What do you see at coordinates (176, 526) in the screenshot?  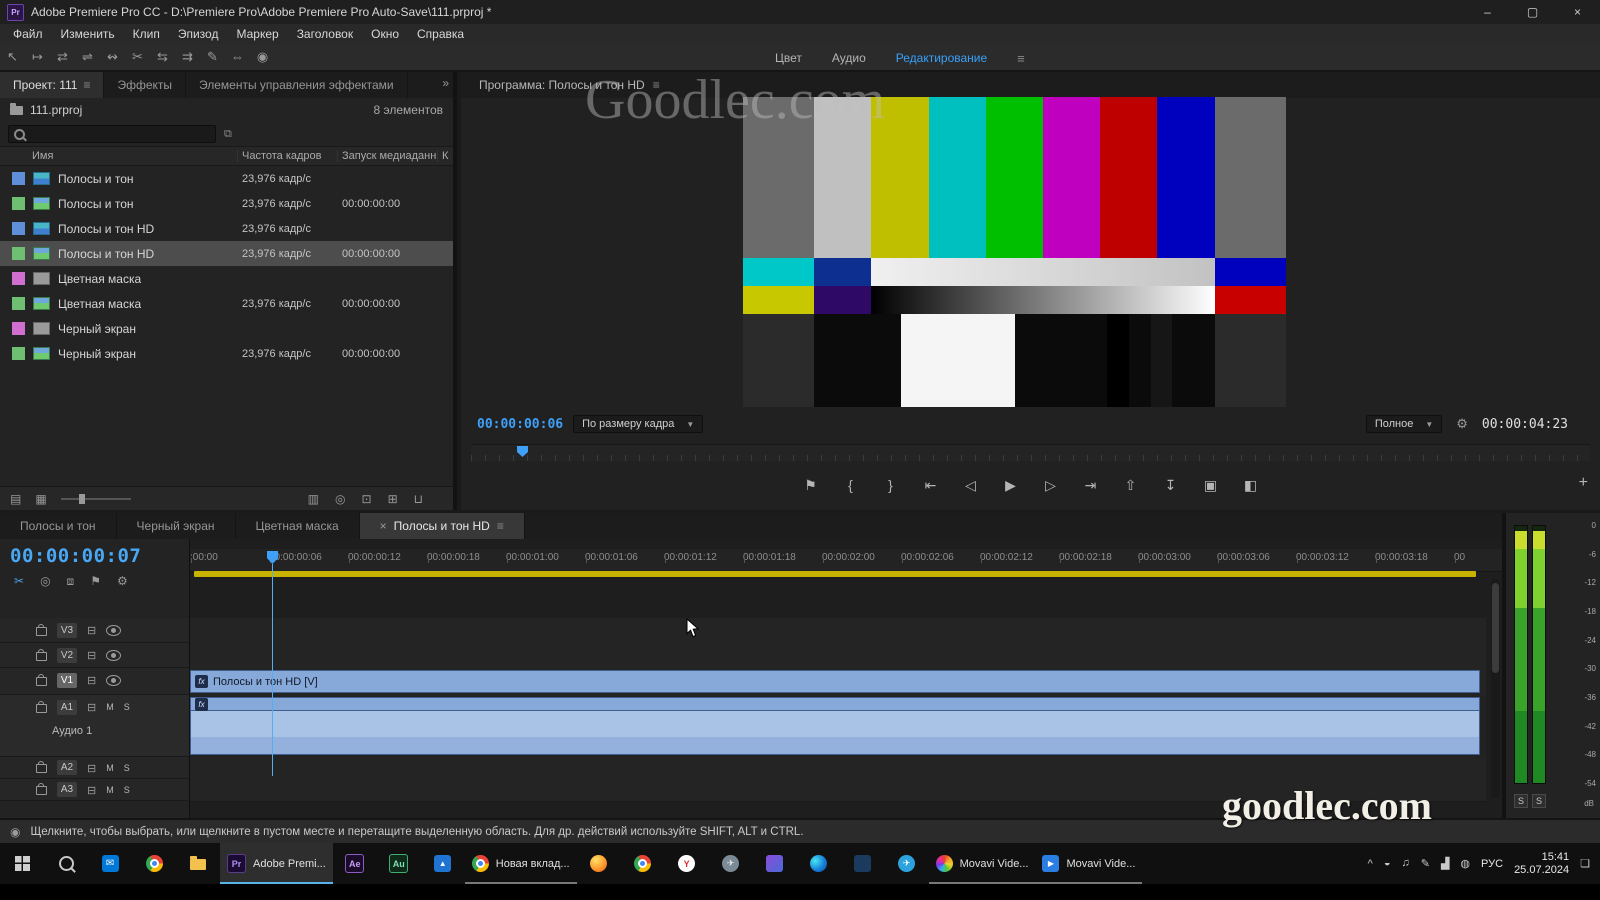 I see `sequence-tab: Черный экран` at bounding box center [176, 526].